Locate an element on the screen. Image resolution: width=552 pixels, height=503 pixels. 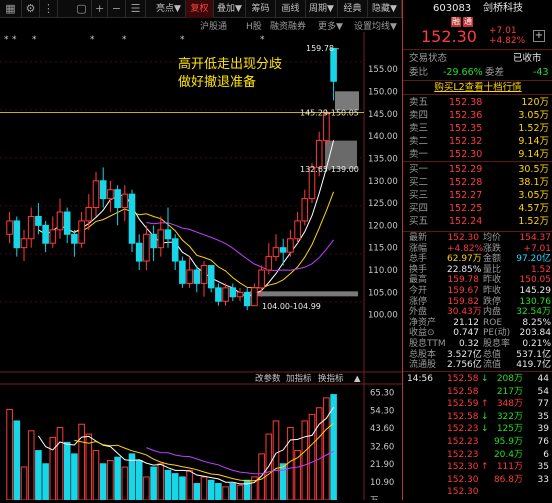
subtab-margin: 融资融券 is located at coordinates (288, 25).